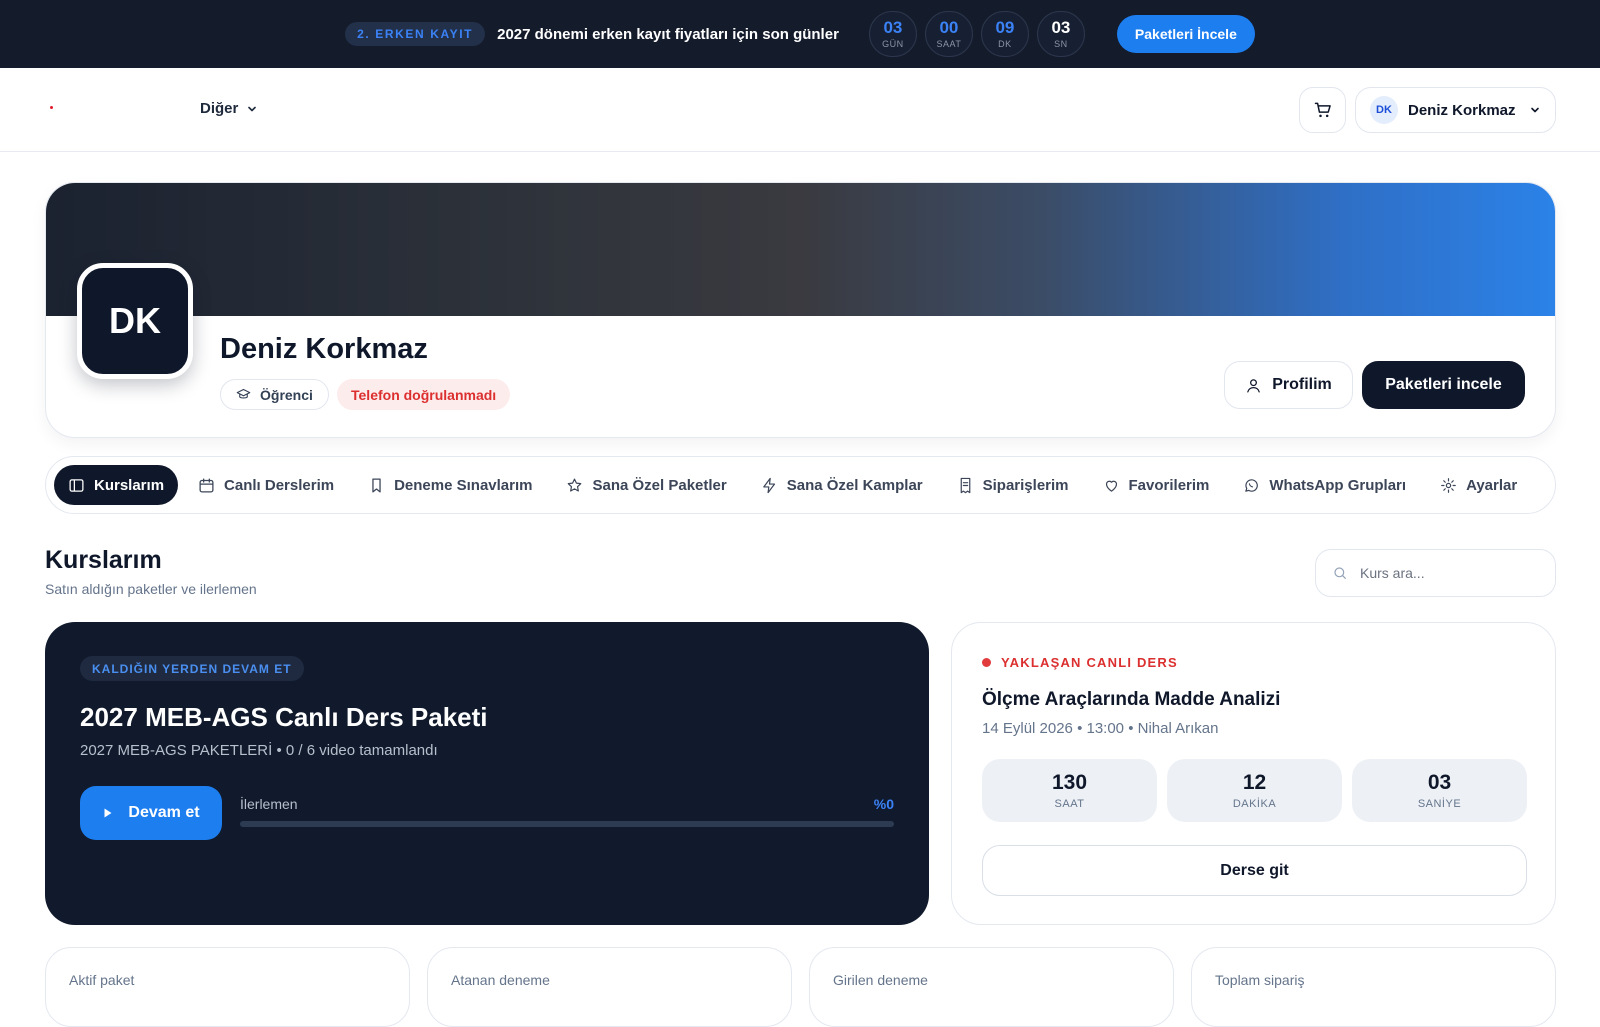 The height and width of the screenshot is (1027, 1600). Describe the element at coordinates (1061, 44) in the screenshot. I see `countdown-label: SN` at that location.